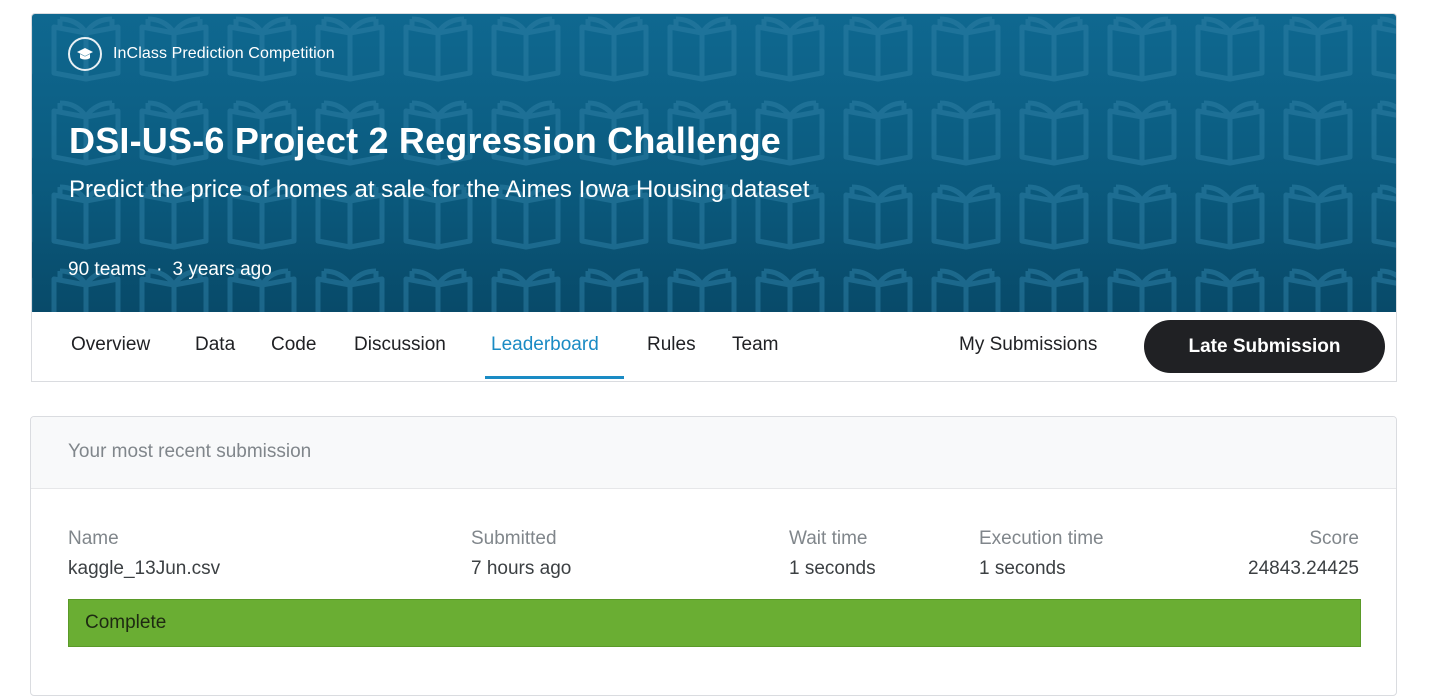 The width and height of the screenshot is (1434, 696). Describe the element at coordinates (714, 623) in the screenshot. I see `submission-status-bar: Complete` at that location.